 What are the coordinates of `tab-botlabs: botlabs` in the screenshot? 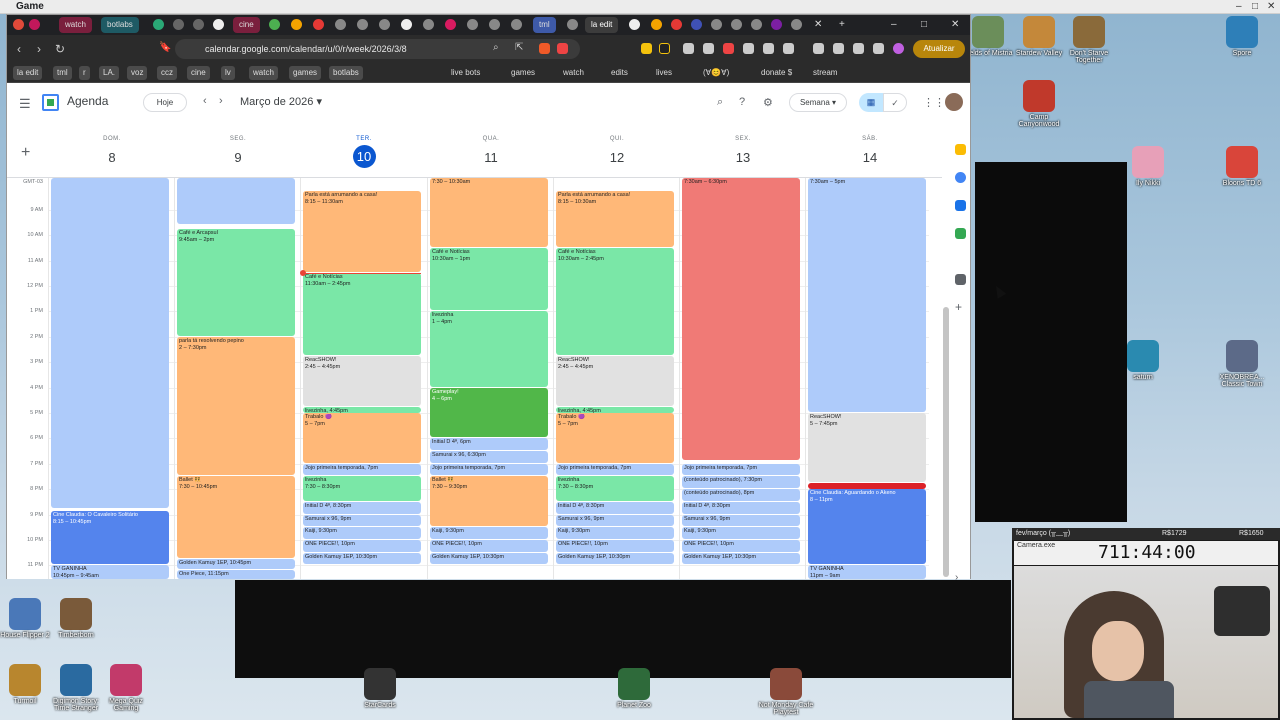 It's located at (120, 25).